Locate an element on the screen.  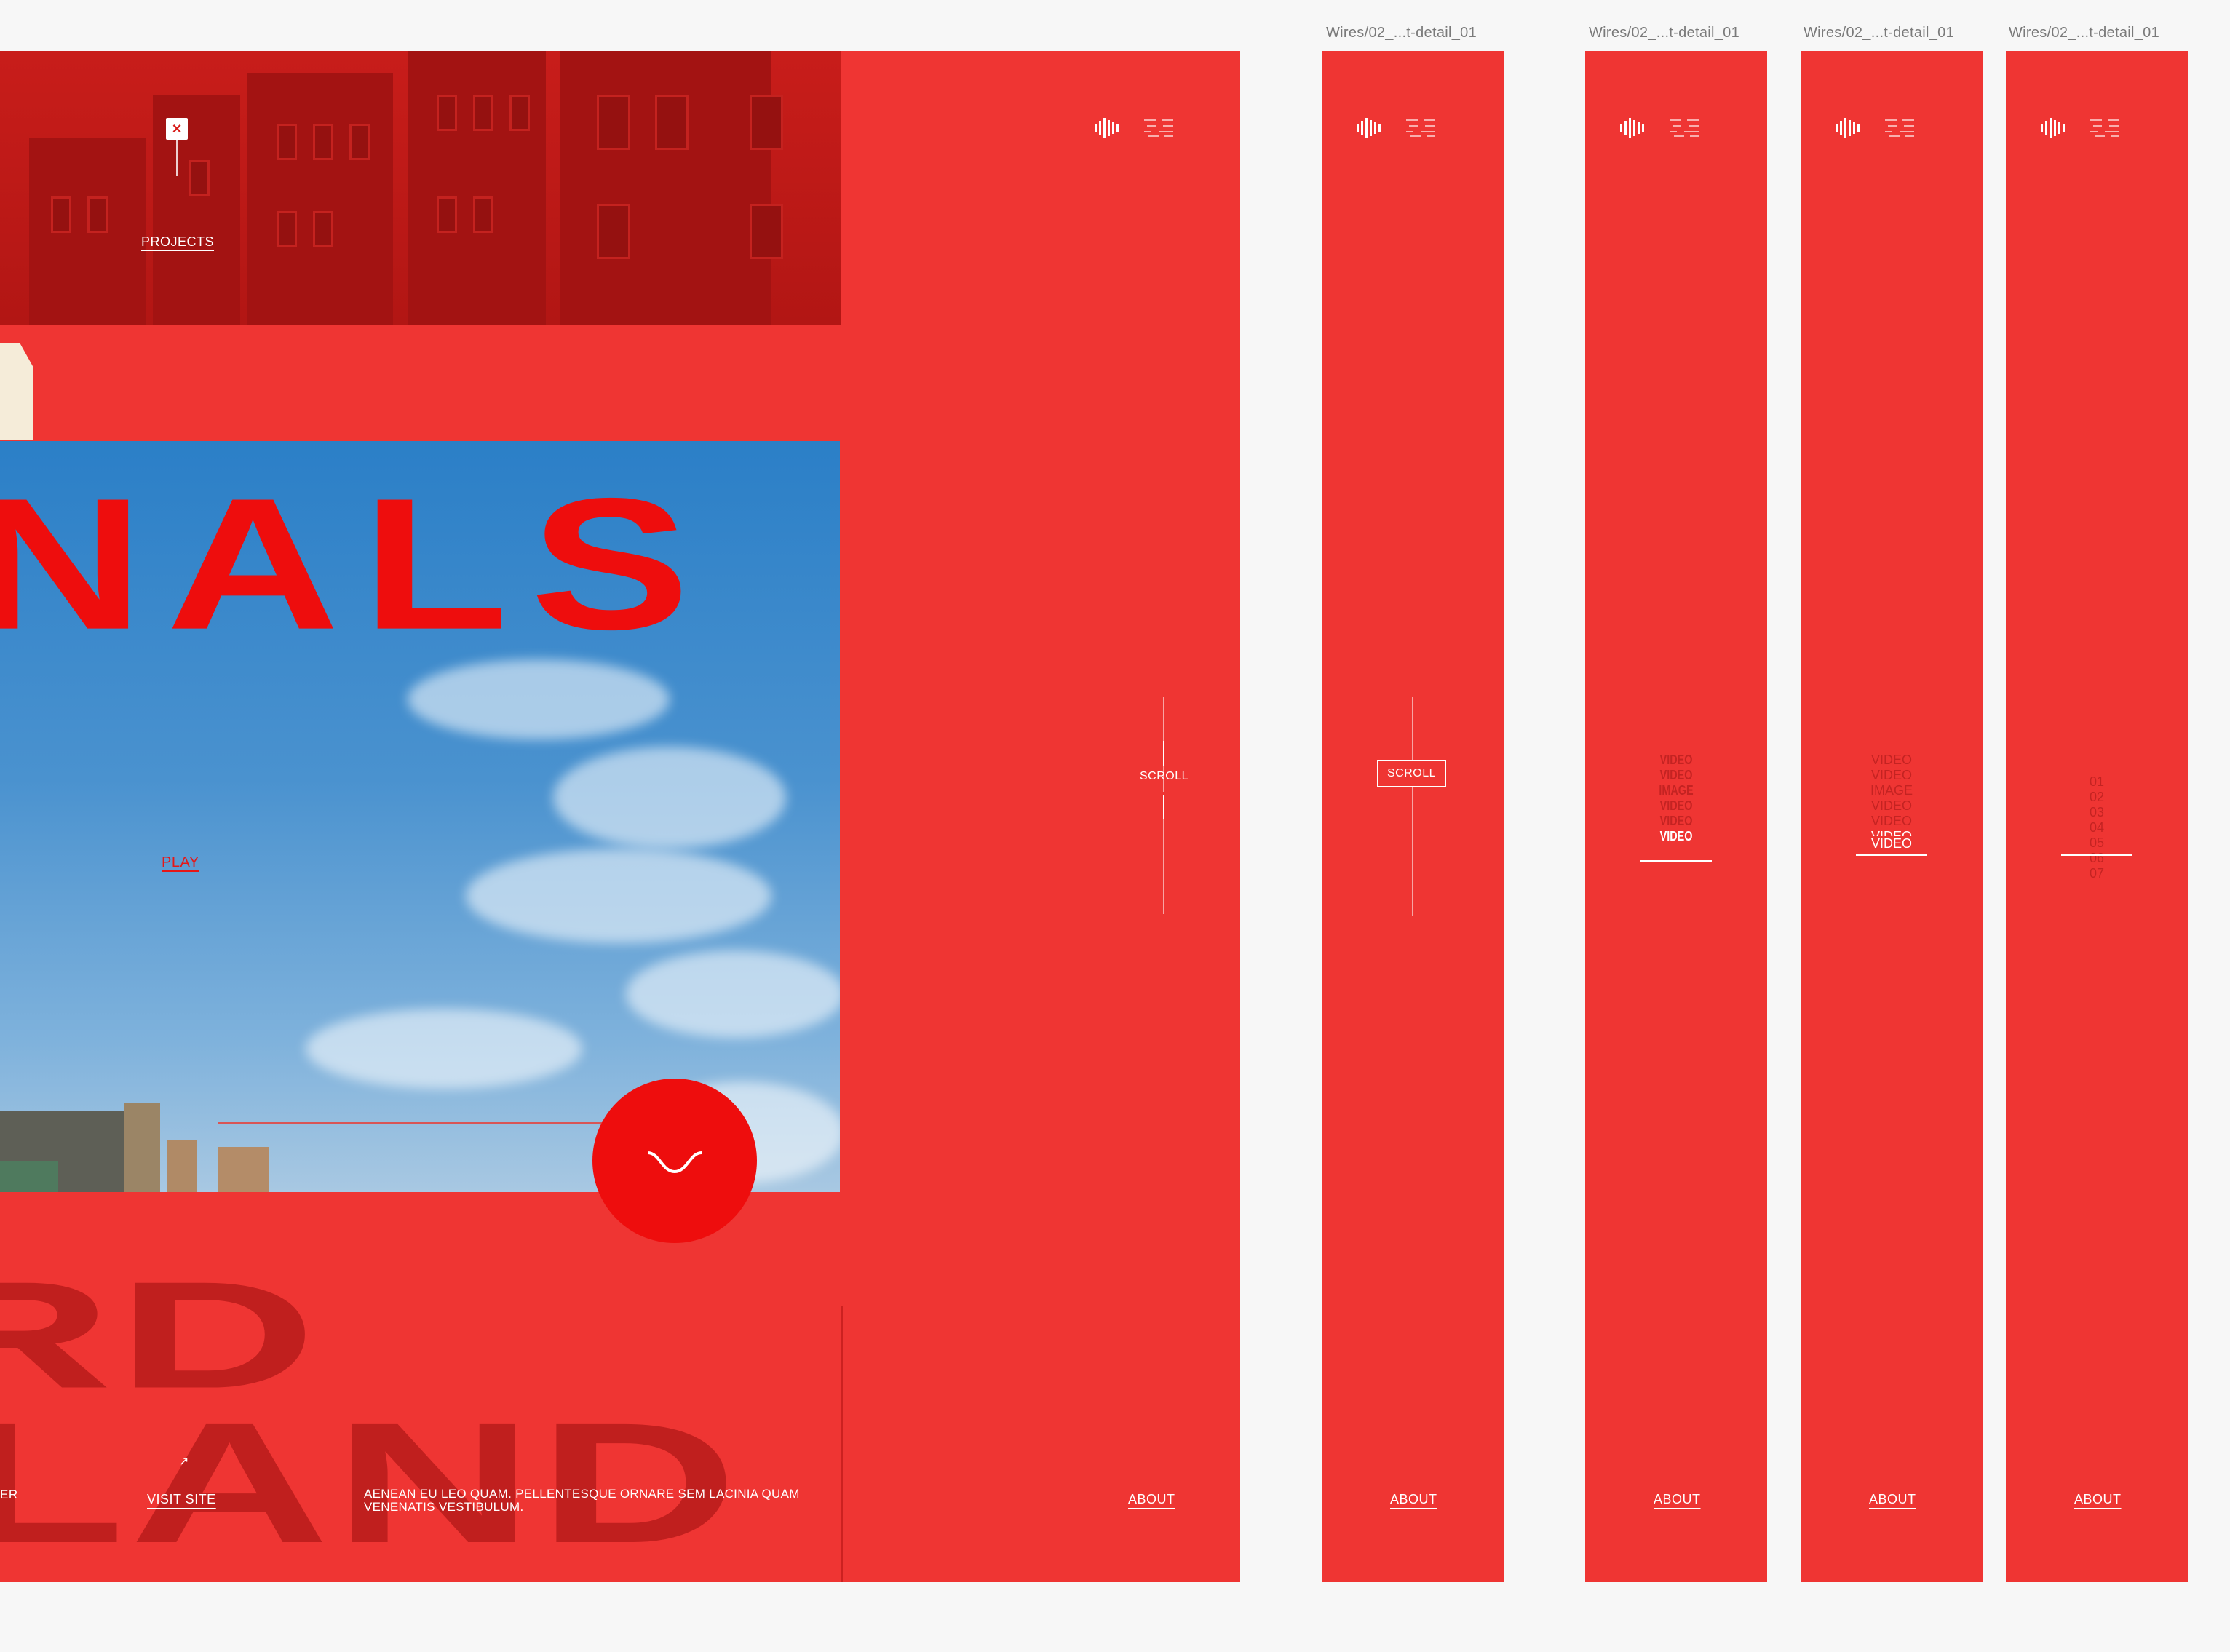
stack-item: 02 is located at coordinates (2097, 797).